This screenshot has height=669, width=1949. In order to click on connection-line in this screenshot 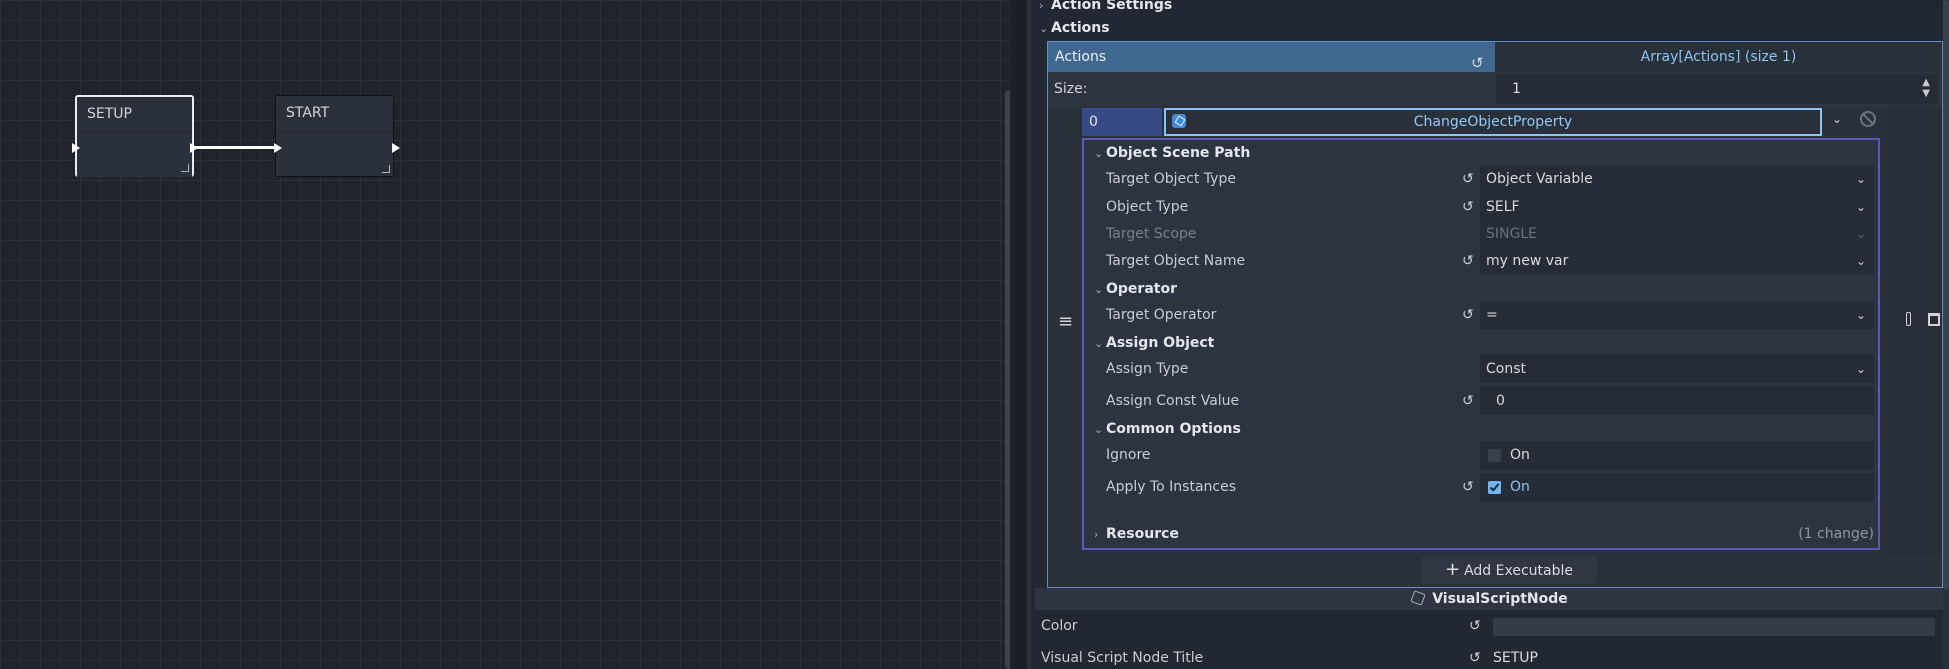, I will do `click(235, 147)`.